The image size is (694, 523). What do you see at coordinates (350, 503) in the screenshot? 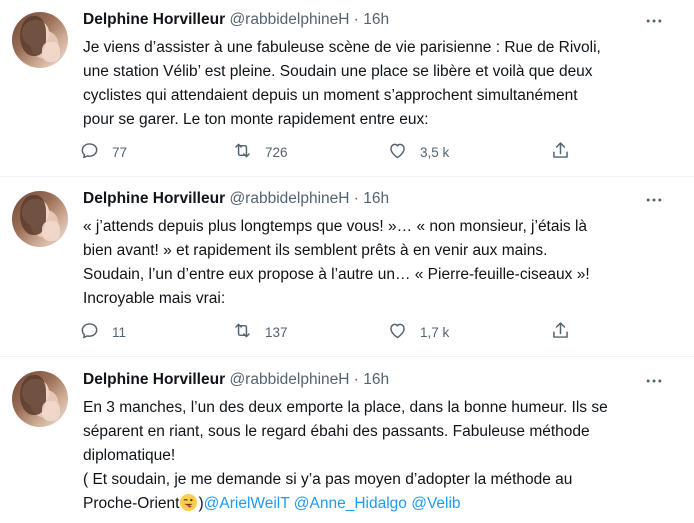
I see `mention-link: @Anne_Hidalgo` at bounding box center [350, 503].